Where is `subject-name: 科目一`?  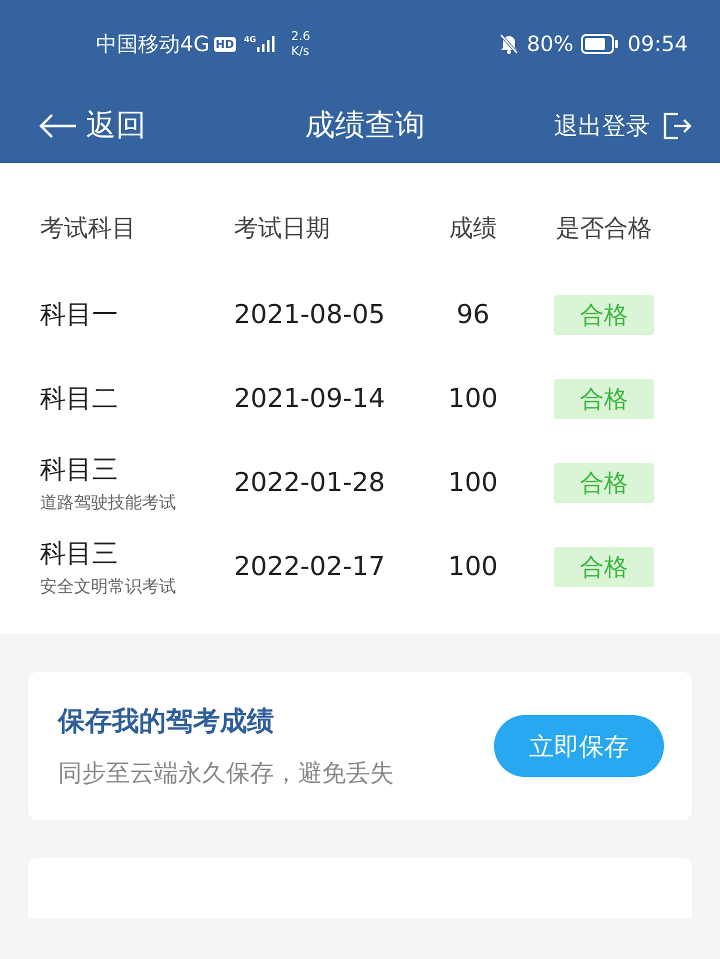
subject-name: 科目一 is located at coordinates (79, 315).